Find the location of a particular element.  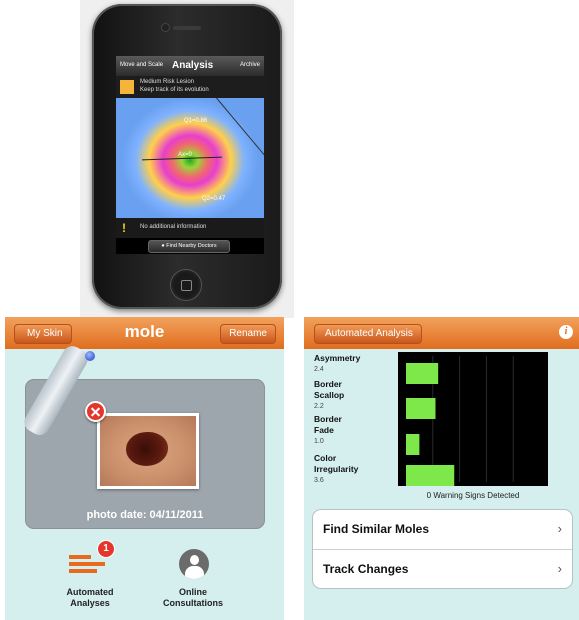

front-camera-icon is located at coordinates (165, 27).